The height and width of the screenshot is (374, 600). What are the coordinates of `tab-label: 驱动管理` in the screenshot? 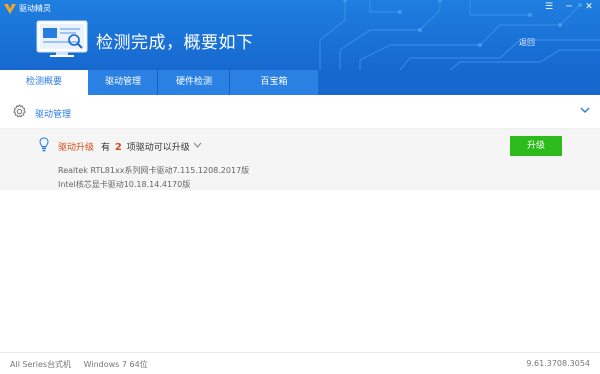 It's located at (122, 82).